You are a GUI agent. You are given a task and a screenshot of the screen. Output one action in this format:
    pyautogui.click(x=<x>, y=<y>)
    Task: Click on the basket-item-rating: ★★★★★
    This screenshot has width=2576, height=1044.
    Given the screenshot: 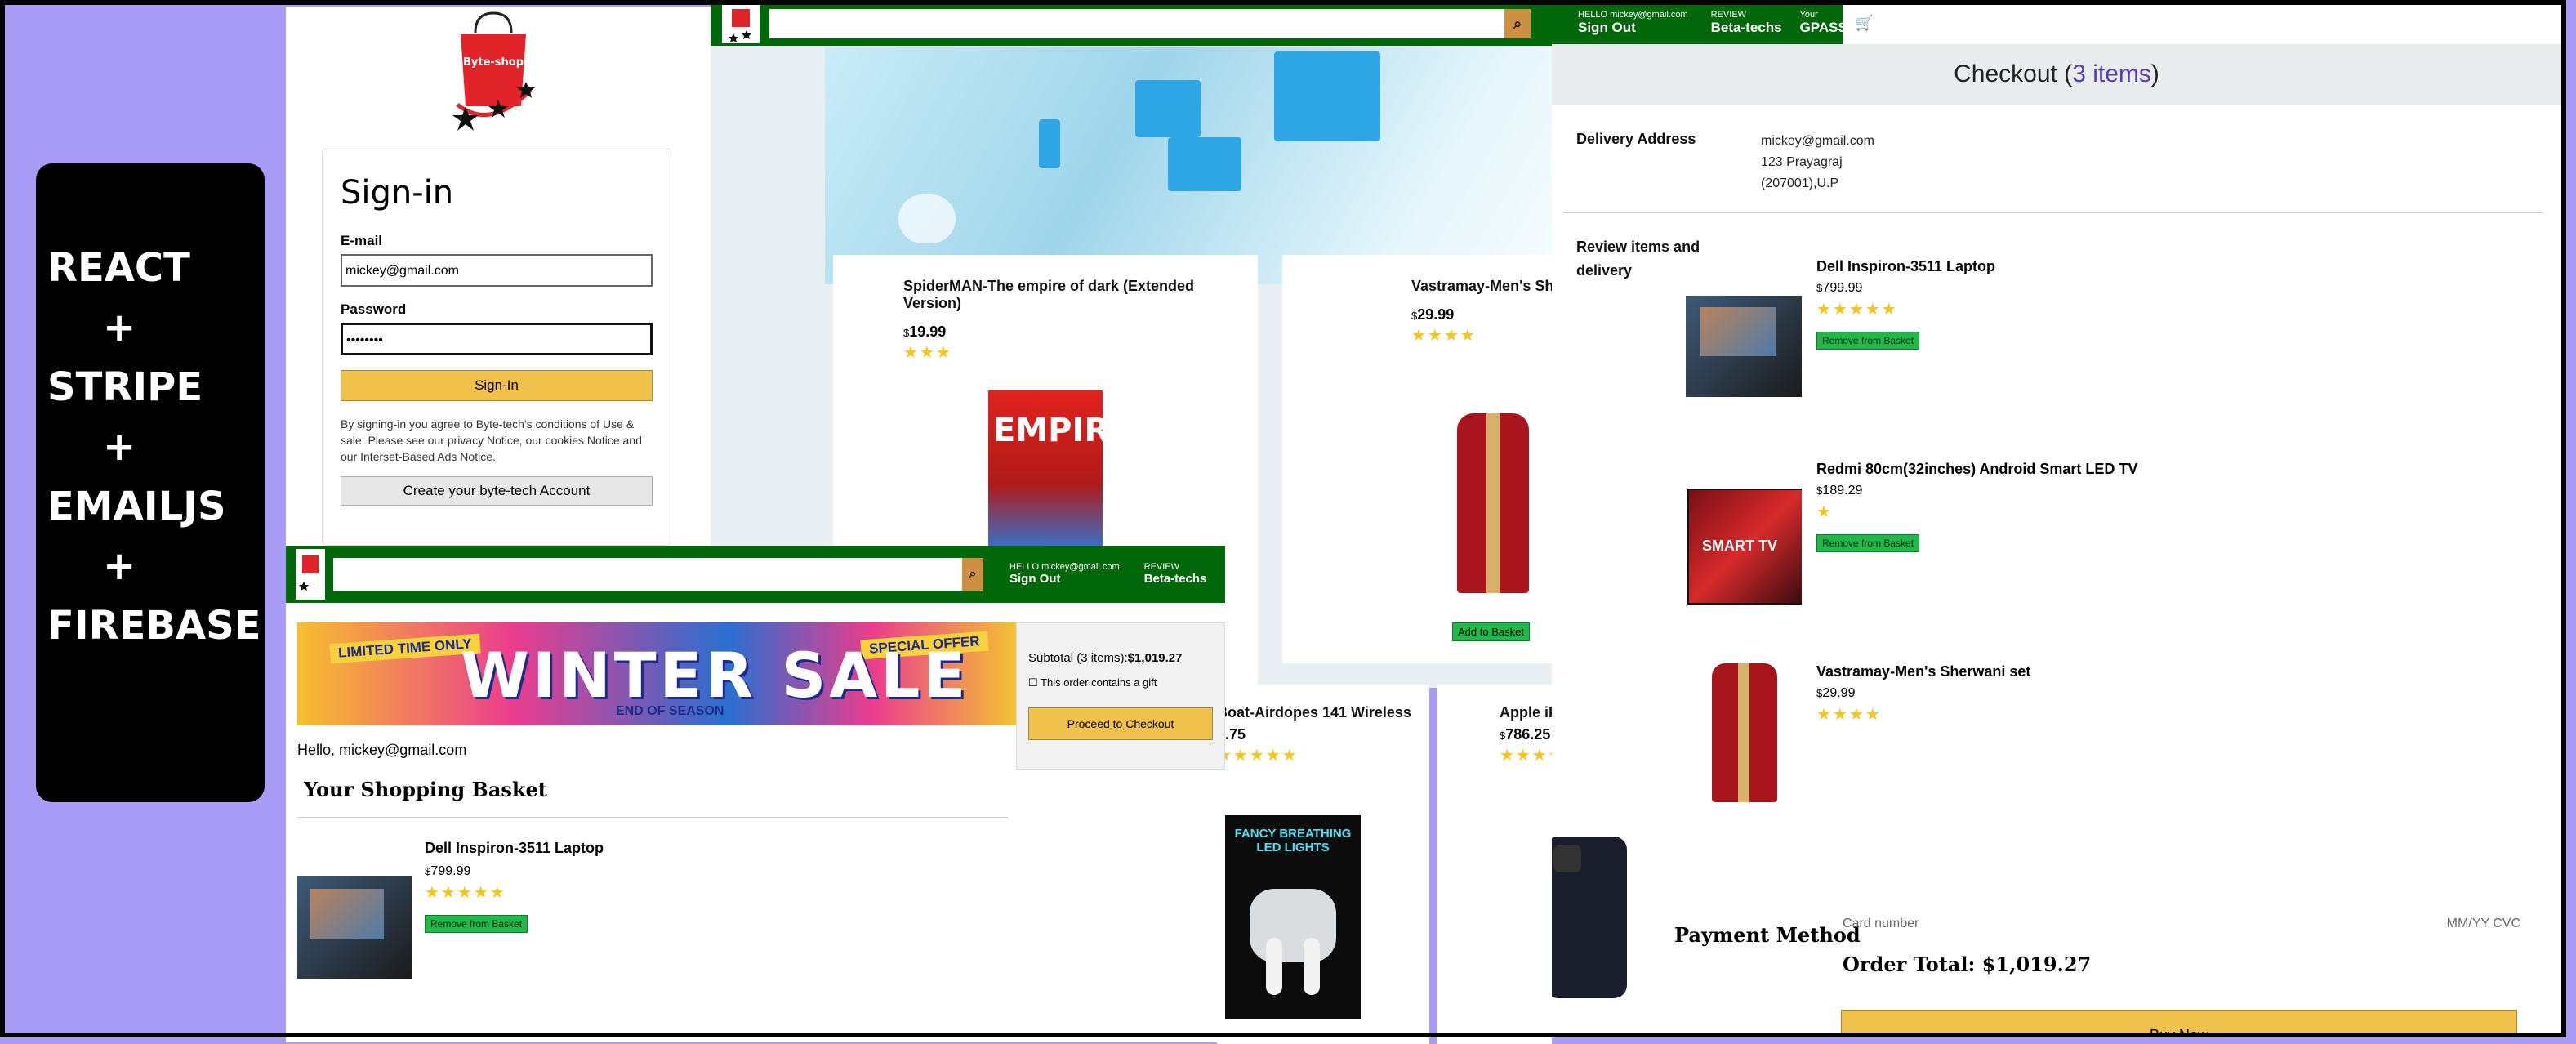 What is the action you would take?
    pyautogui.click(x=465, y=893)
    